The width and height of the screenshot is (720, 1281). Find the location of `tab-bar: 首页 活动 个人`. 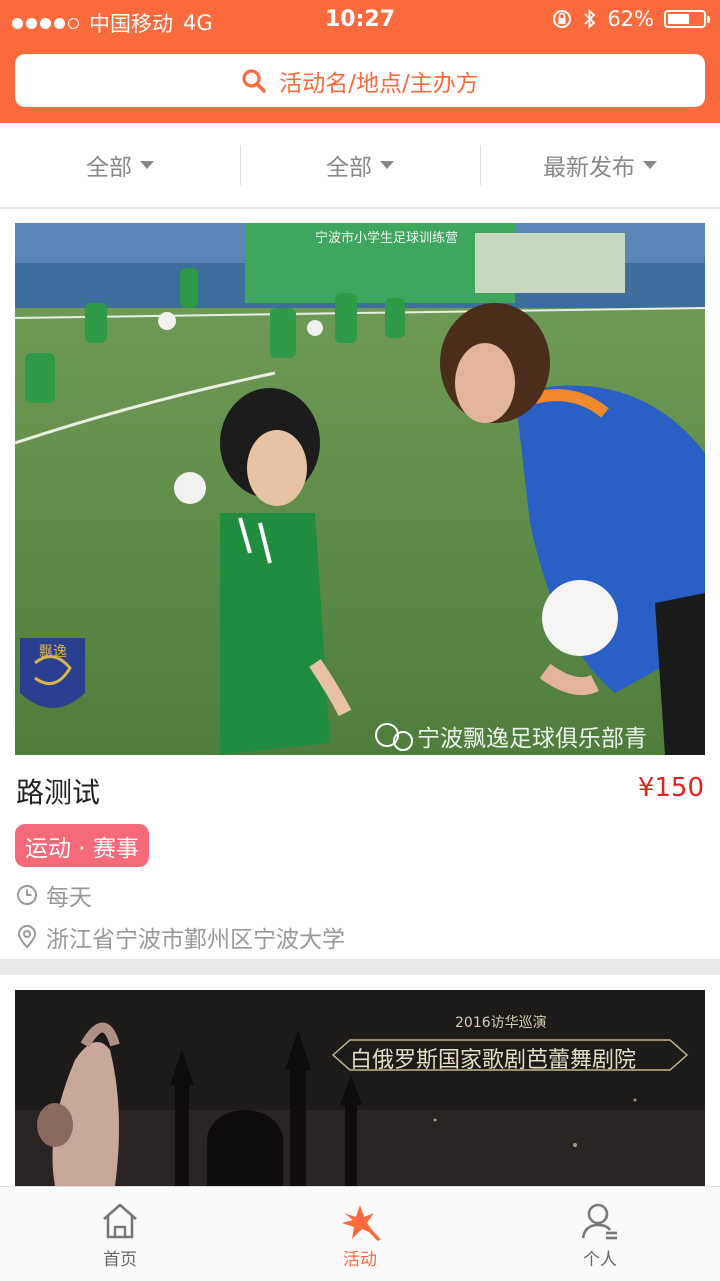

tab-bar: 首页 活动 个人 is located at coordinates (360, 1233).